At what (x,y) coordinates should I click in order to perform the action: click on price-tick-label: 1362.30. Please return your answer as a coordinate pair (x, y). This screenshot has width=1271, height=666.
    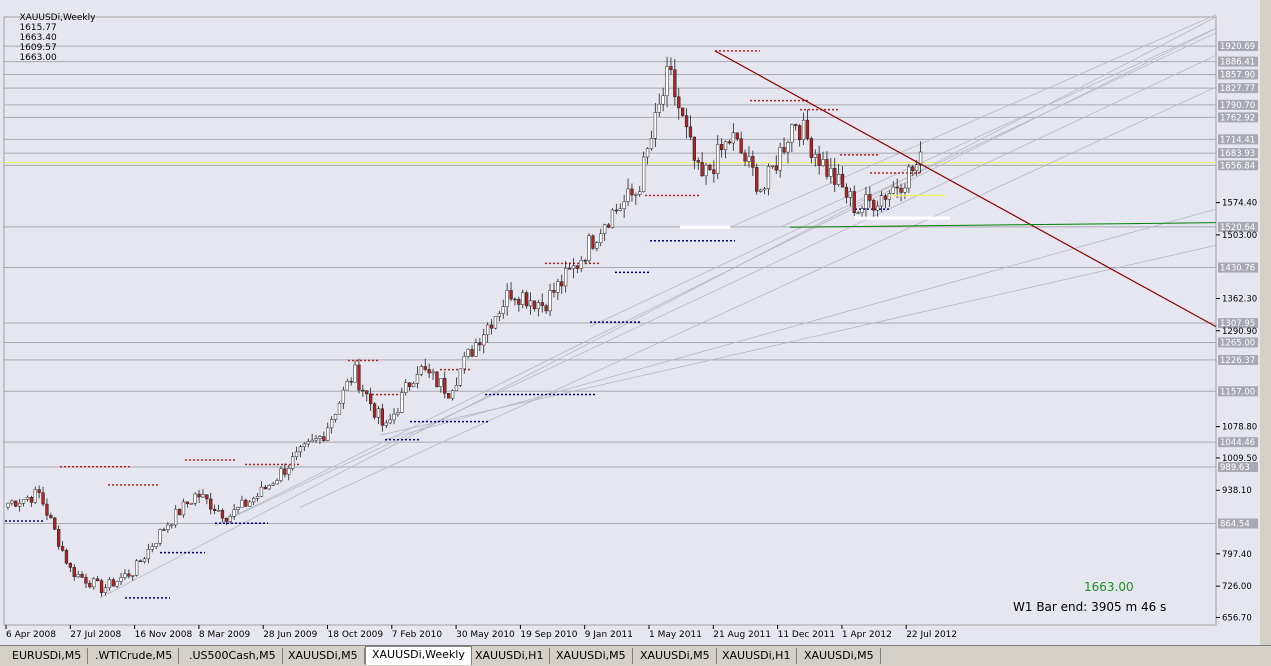
    Looking at the image, I should click on (1239, 299).